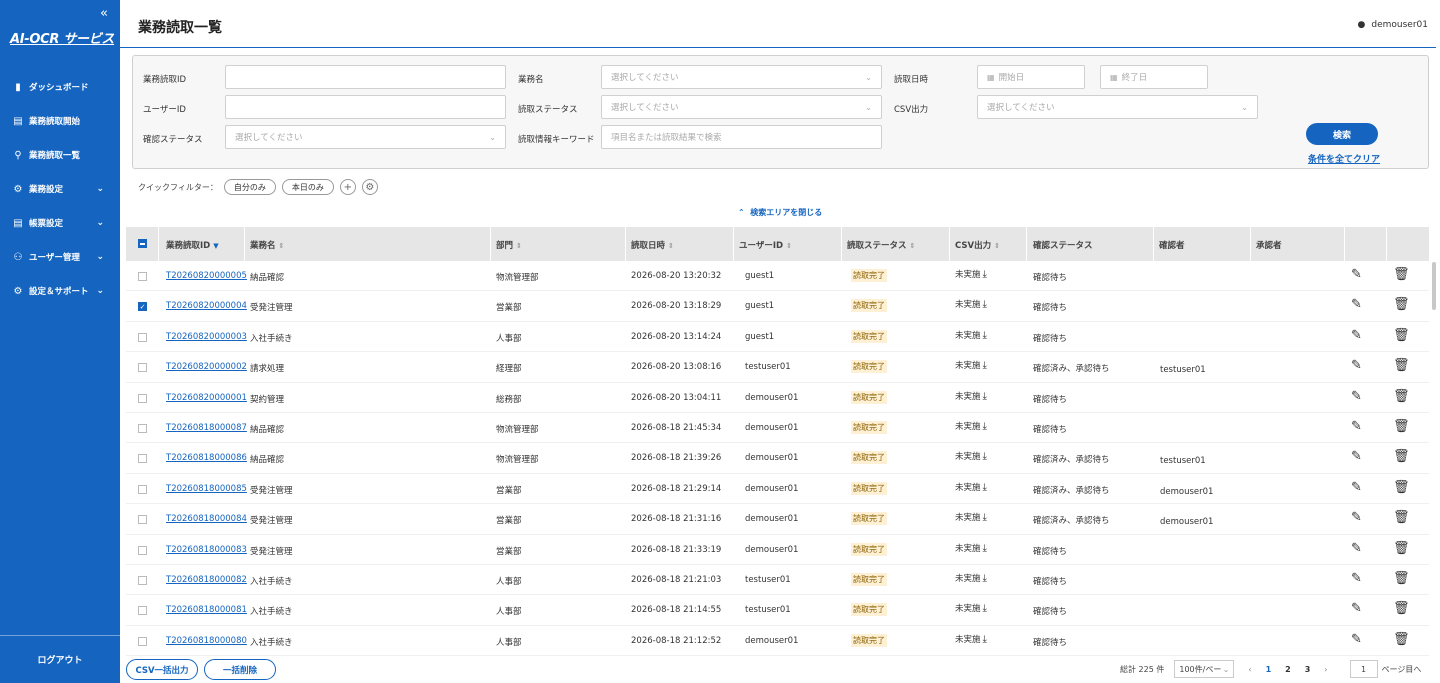 The height and width of the screenshot is (683, 1440). Describe the element at coordinates (60, 659) in the screenshot. I see `logout-button: ログアウト` at that location.